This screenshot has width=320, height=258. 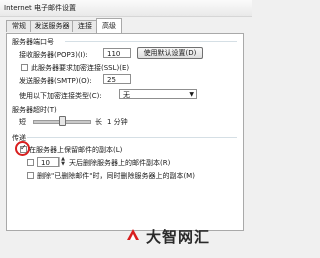 What do you see at coordinates (19, 26) in the screenshot?
I see `tab-general: 常规` at bounding box center [19, 26].